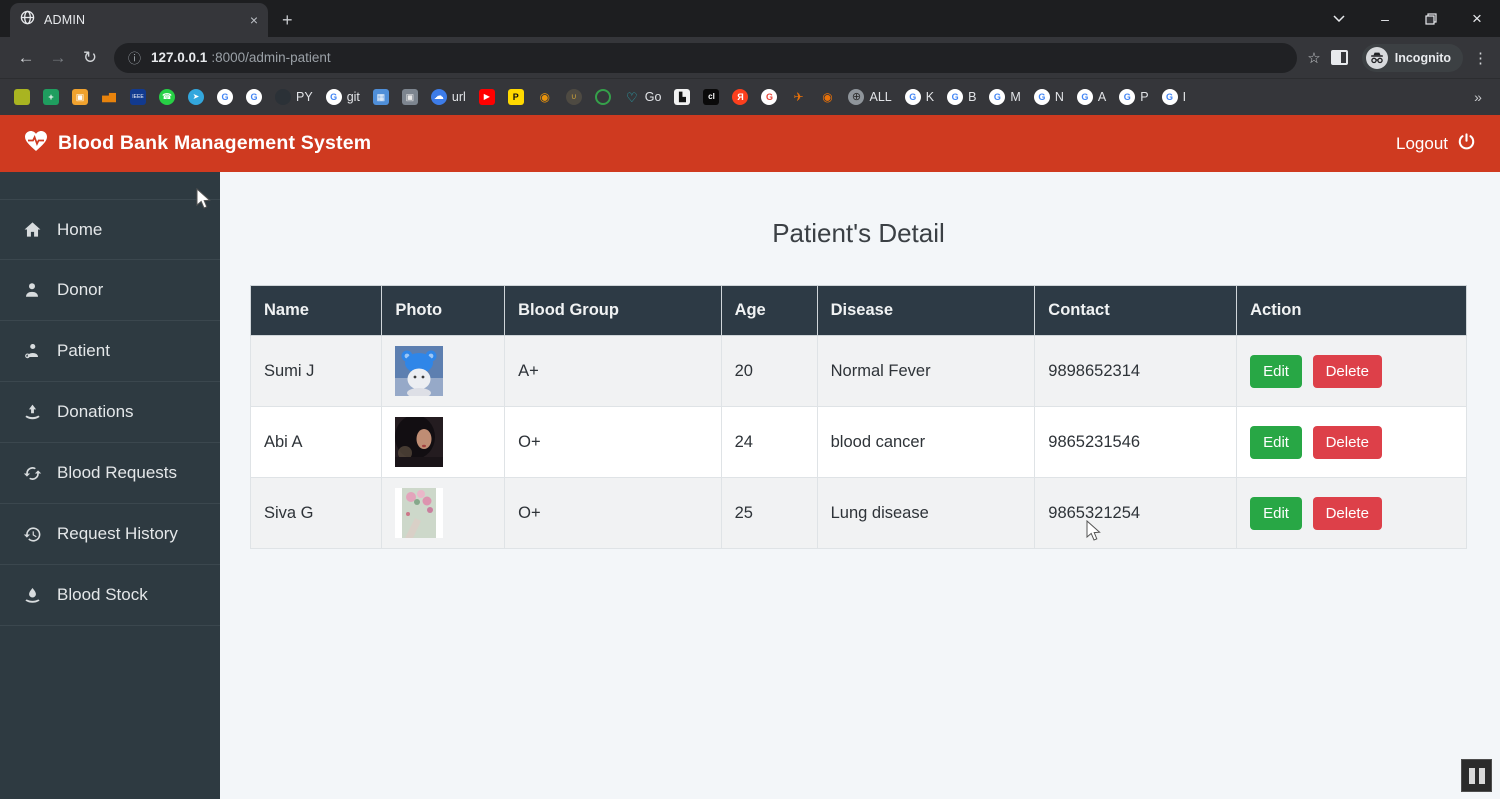 The width and height of the screenshot is (1500, 799). What do you see at coordinates (1084, 97) in the screenshot?
I see `google-a-icon: G` at bounding box center [1084, 97].